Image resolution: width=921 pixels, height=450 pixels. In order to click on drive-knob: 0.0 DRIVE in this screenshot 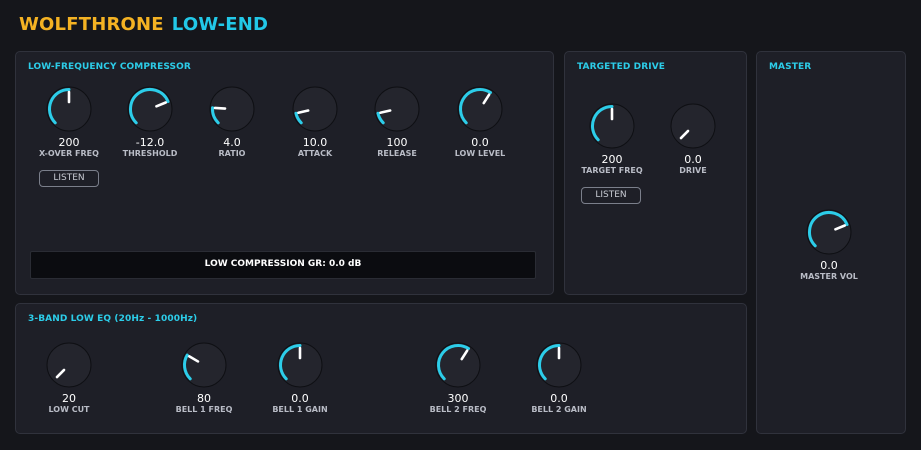, I will do `click(693, 138)`.